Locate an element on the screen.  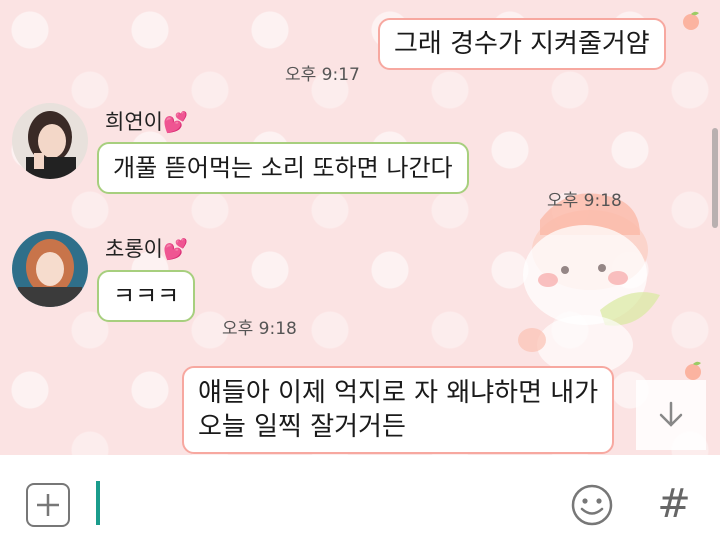
message-time: 오후 9:17 is located at coordinates (322, 75).